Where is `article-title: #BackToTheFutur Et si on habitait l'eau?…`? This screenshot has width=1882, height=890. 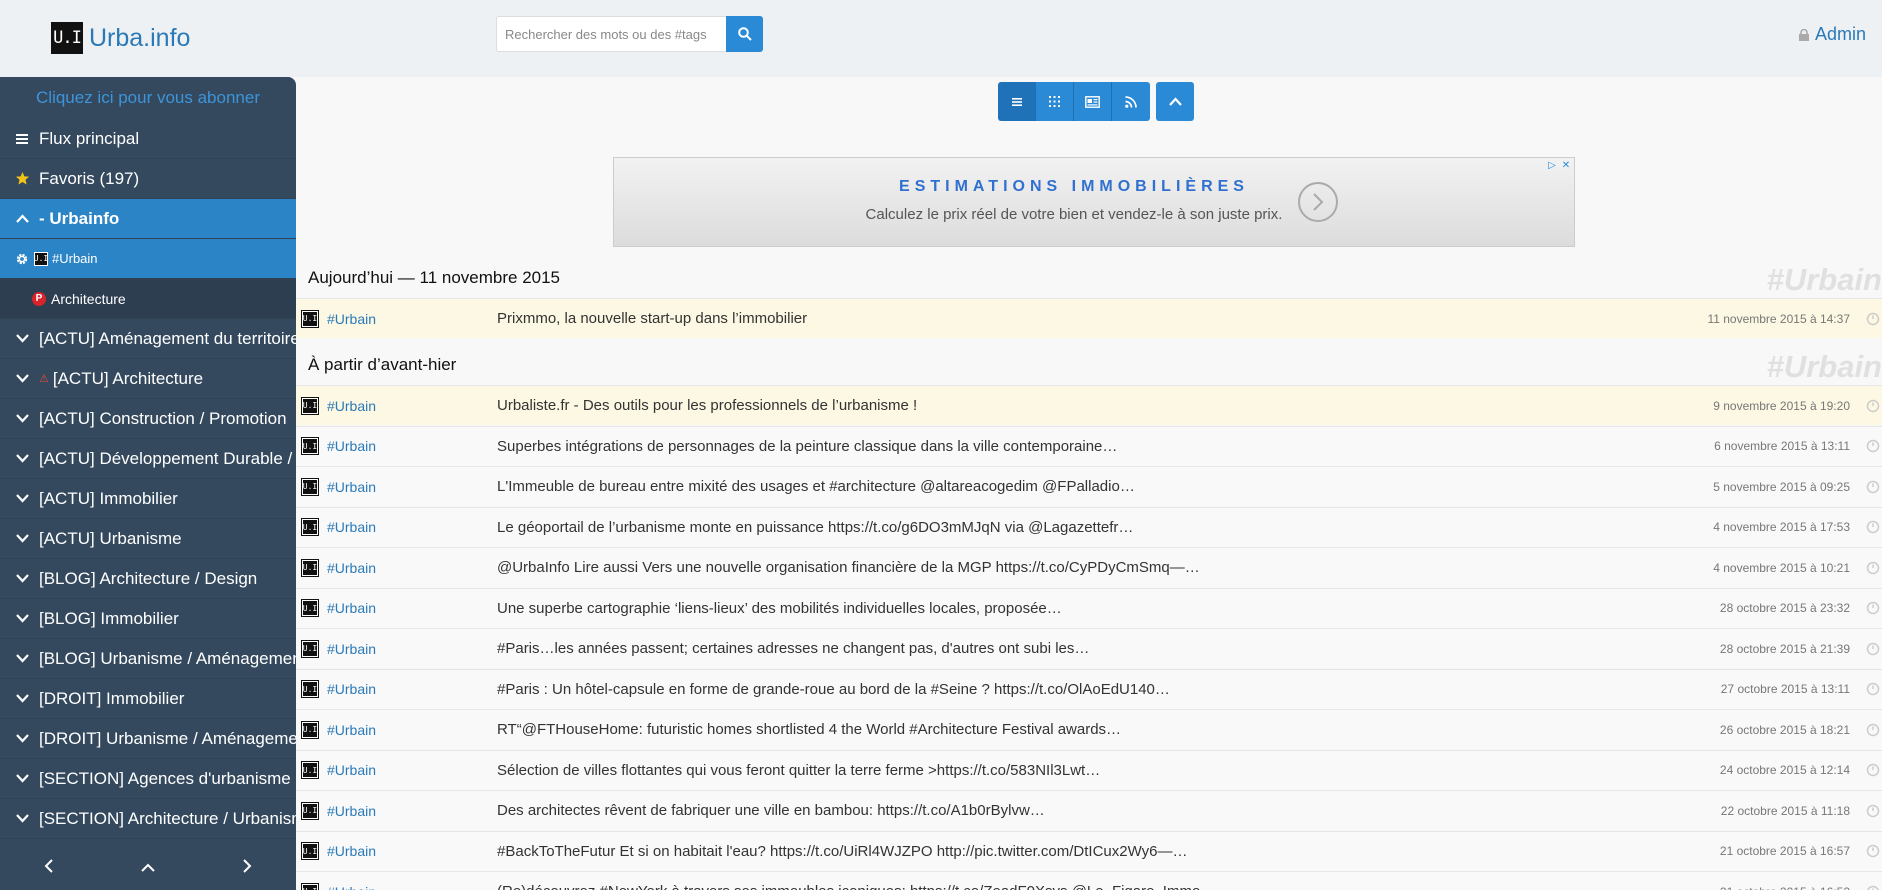
article-title: #BackToTheFutur Et si on habitait l'eau?… is located at coordinates (842, 851).